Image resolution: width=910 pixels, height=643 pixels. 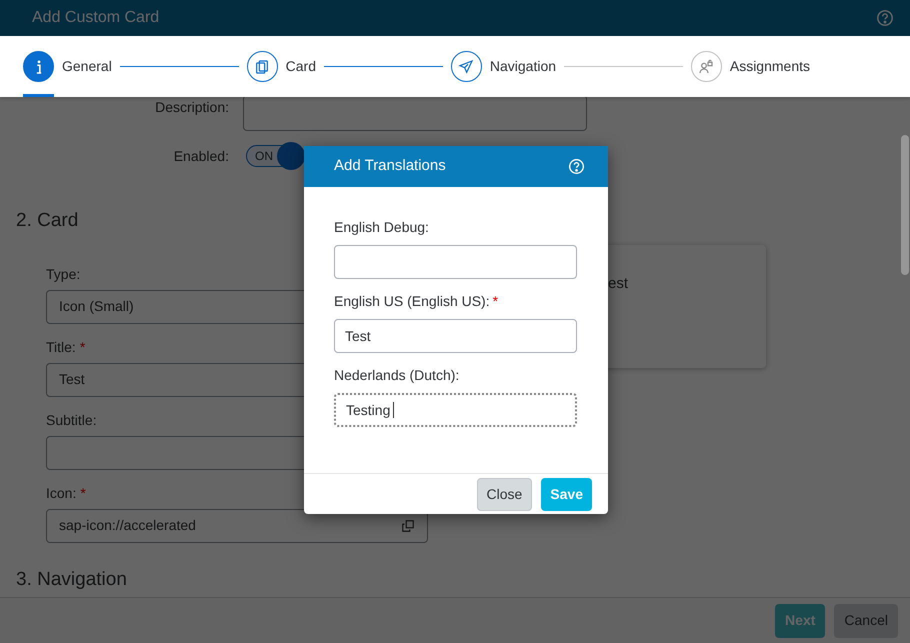 What do you see at coordinates (393, 410) in the screenshot?
I see `text-cursor` at bounding box center [393, 410].